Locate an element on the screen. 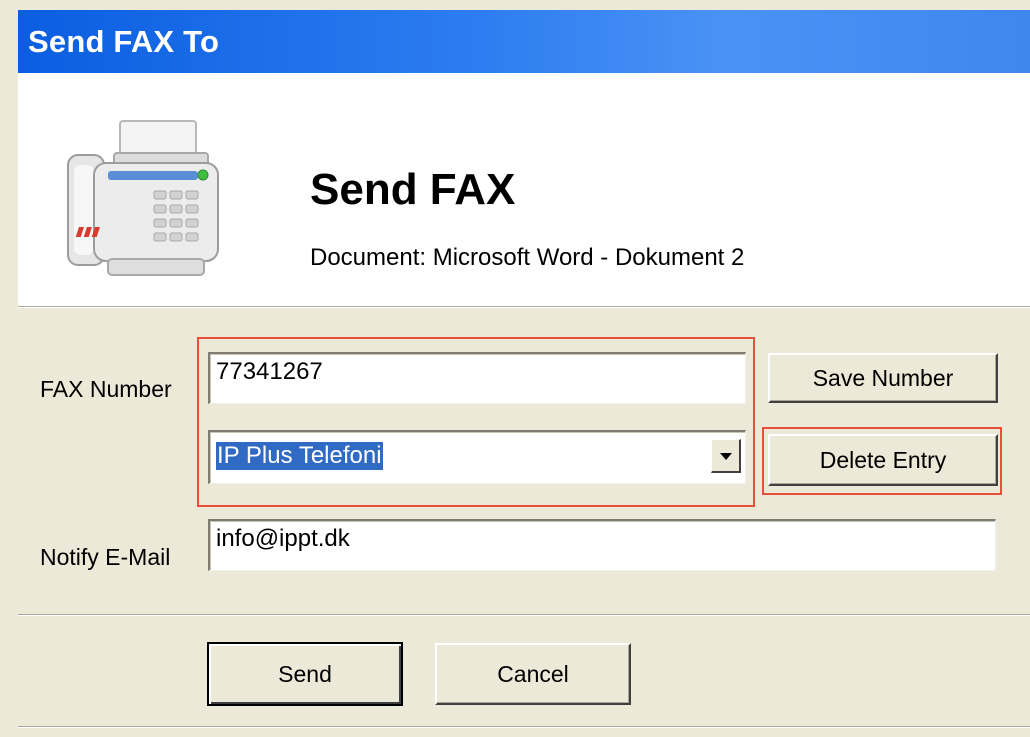 The height and width of the screenshot is (737, 1030). document-name: Document: Microsoft Word - Dokument 2 is located at coordinates (527, 257).